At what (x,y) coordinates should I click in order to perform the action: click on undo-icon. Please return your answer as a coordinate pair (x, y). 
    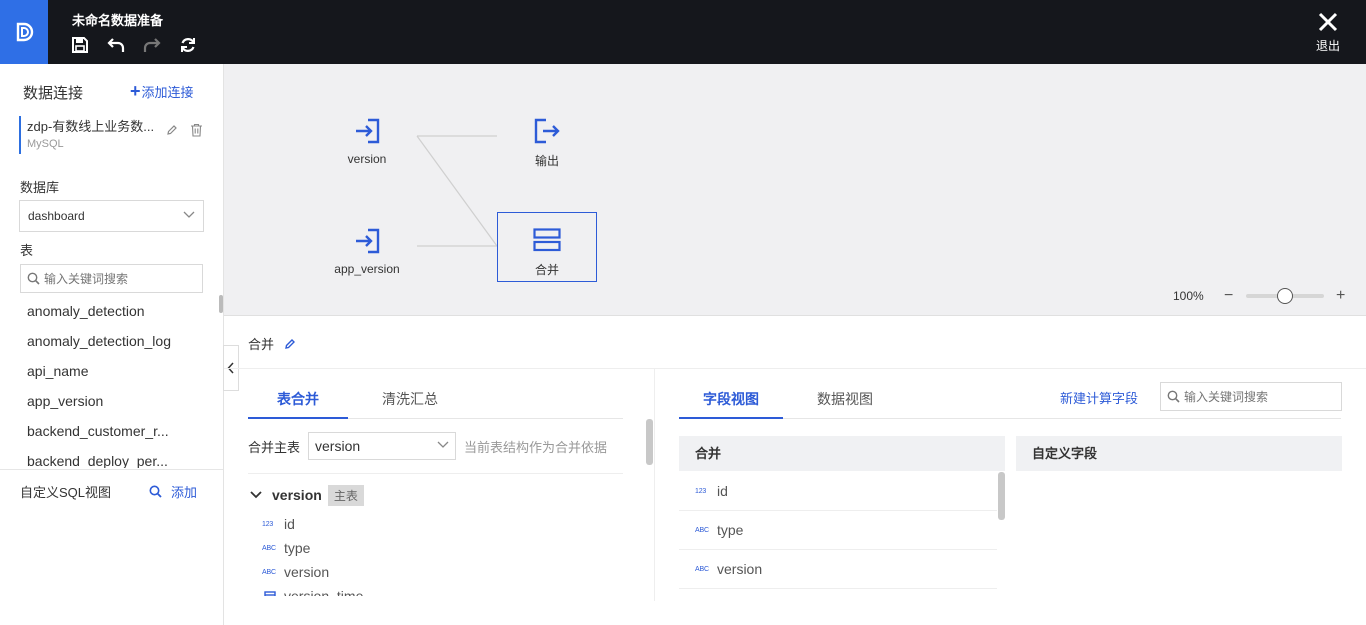
    Looking at the image, I should click on (116, 45).